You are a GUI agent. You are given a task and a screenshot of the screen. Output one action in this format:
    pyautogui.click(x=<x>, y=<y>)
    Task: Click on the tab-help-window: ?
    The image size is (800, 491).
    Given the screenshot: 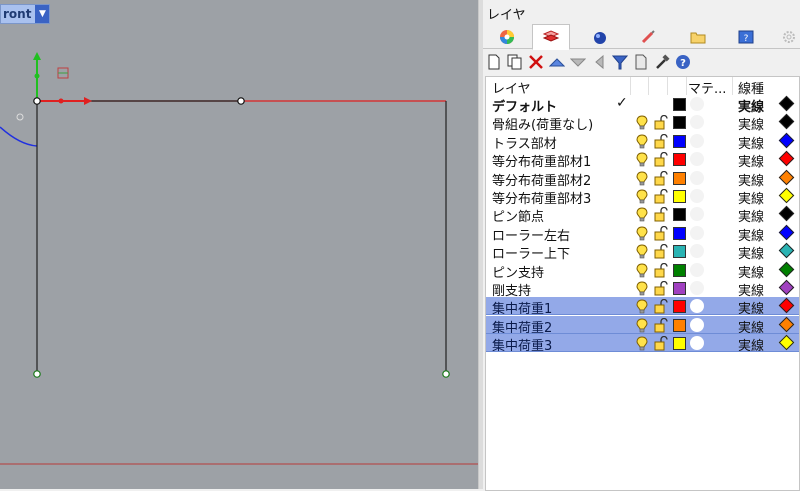 What is the action you would take?
    pyautogui.click(x=746, y=36)
    